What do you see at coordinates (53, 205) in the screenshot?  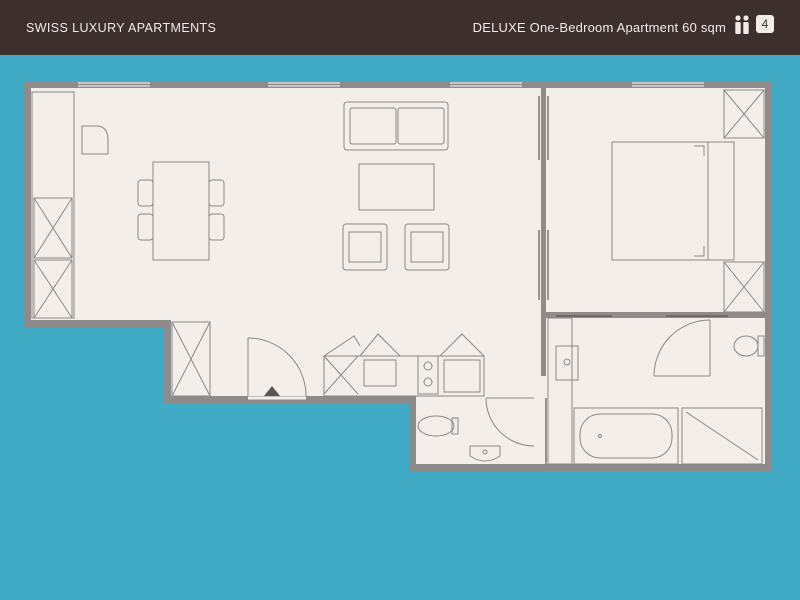 I see `kitchen-counter` at bounding box center [53, 205].